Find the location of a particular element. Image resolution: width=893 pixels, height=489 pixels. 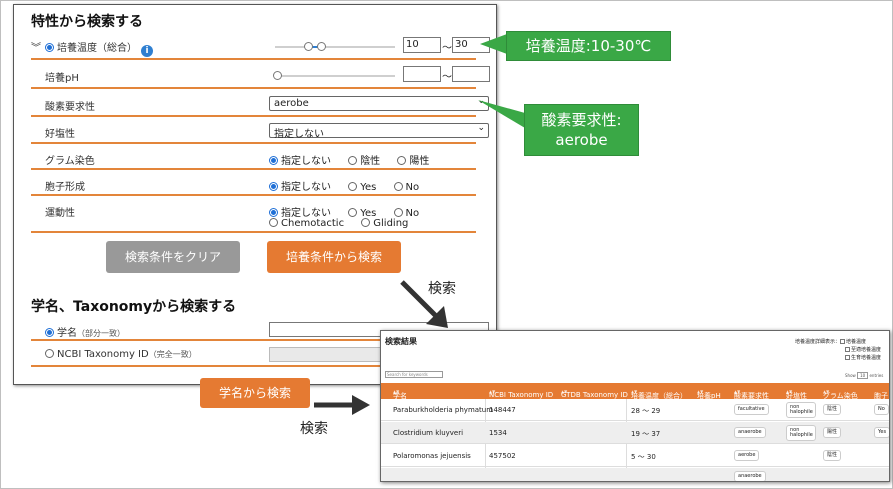

results-show-label: Show is located at coordinates (850, 375).